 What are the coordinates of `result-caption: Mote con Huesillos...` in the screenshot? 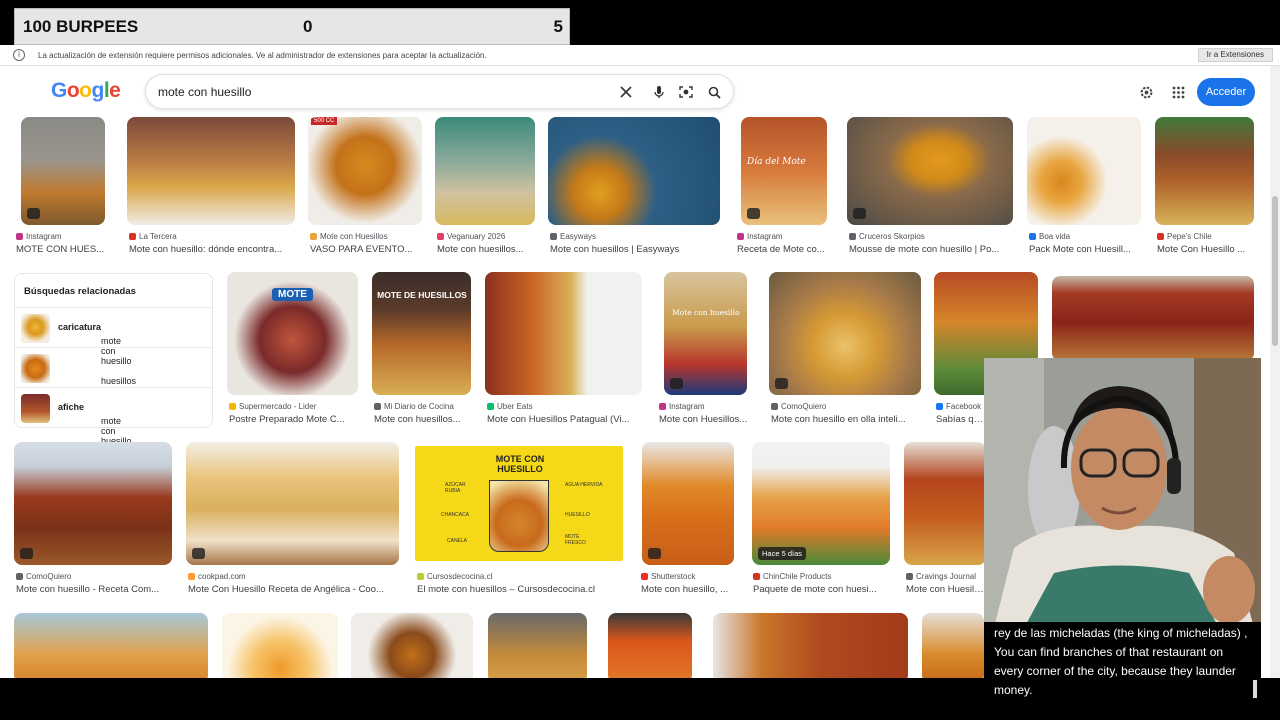 It's located at (706, 419).